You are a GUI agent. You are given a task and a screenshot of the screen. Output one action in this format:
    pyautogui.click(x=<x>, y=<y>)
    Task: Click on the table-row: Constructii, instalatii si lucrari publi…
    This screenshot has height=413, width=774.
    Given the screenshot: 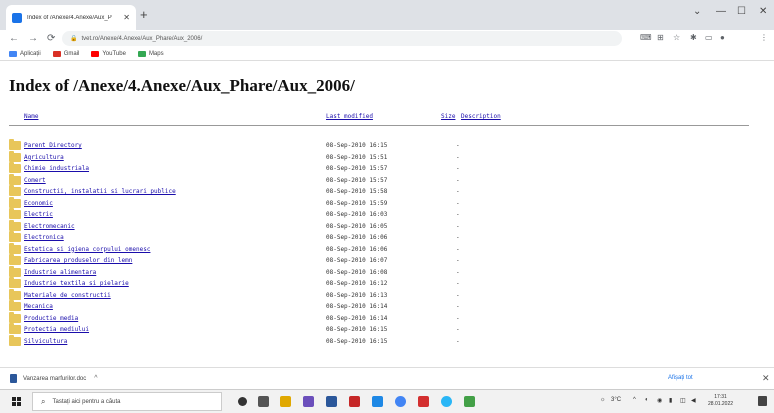 What is the action you would take?
    pyautogui.click(x=379, y=191)
    